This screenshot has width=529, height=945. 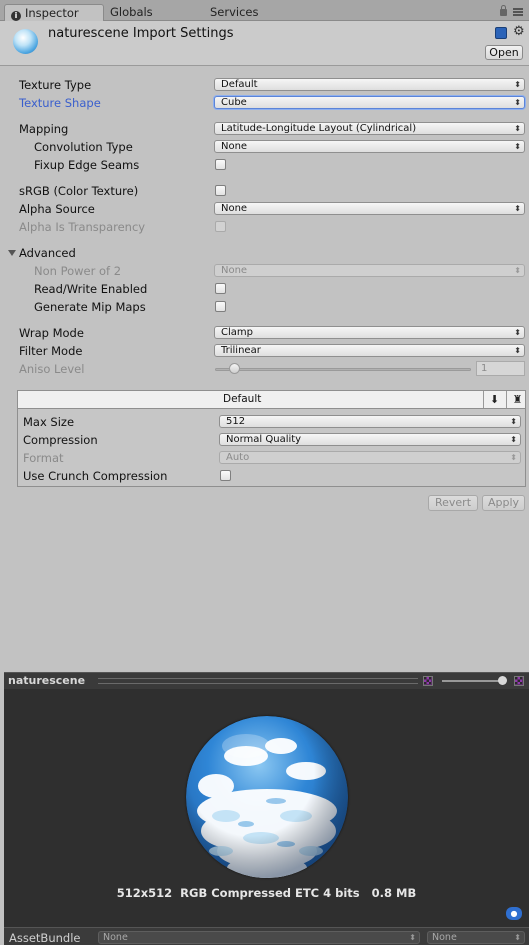 What do you see at coordinates (369, 146) in the screenshot?
I see `convolution-type-dropdown: None` at bounding box center [369, 146].